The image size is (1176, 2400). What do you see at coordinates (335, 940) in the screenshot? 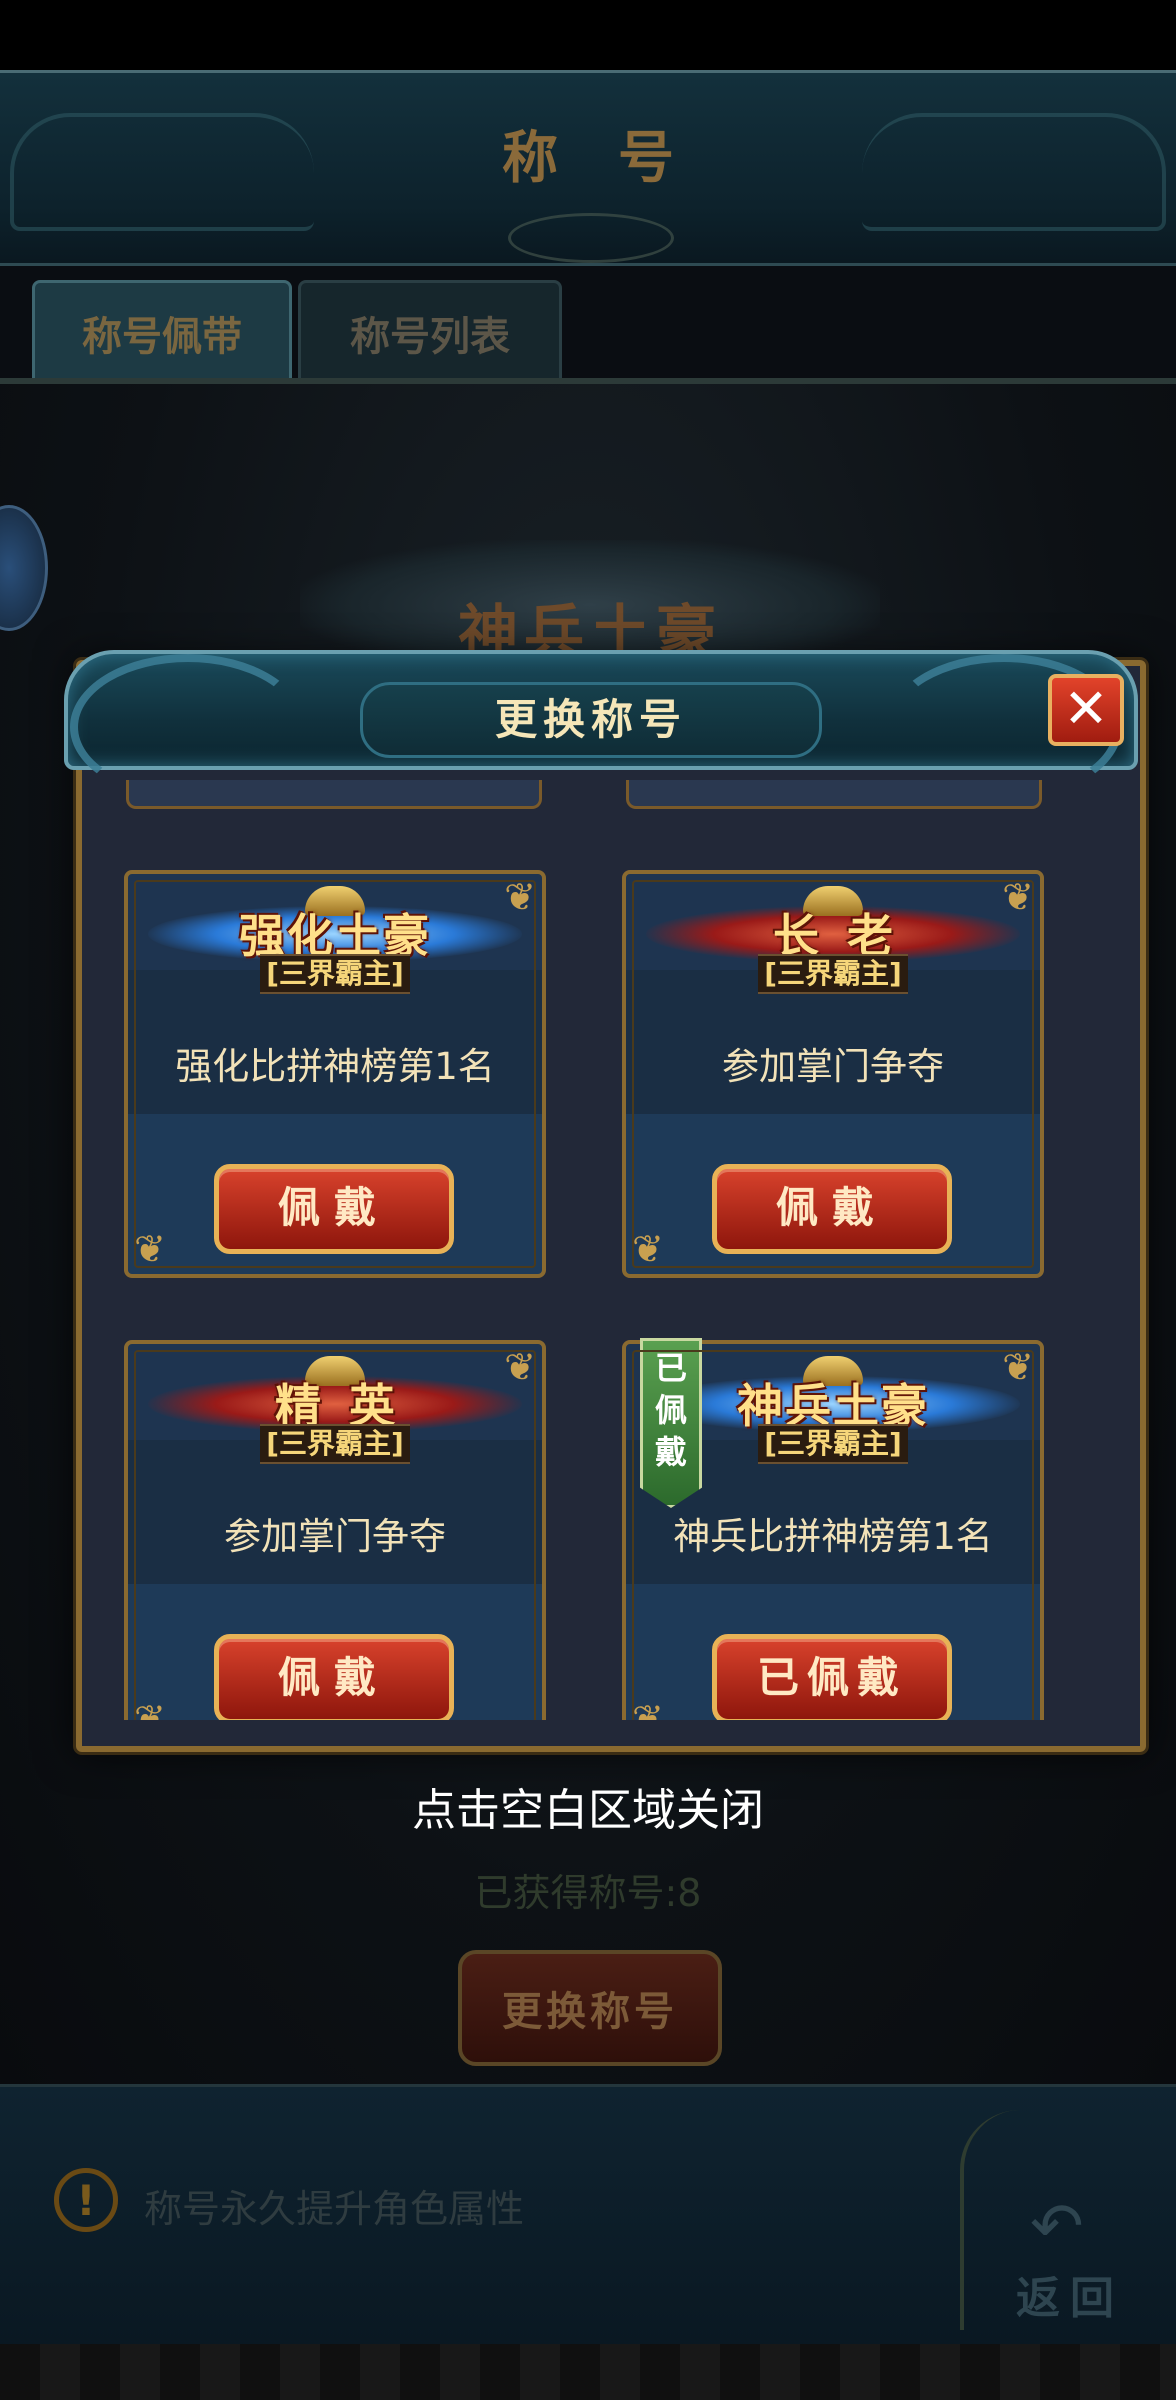
I see `title-badge: 强化土豪 [三界霸主]` at bounding box center [335, 940].